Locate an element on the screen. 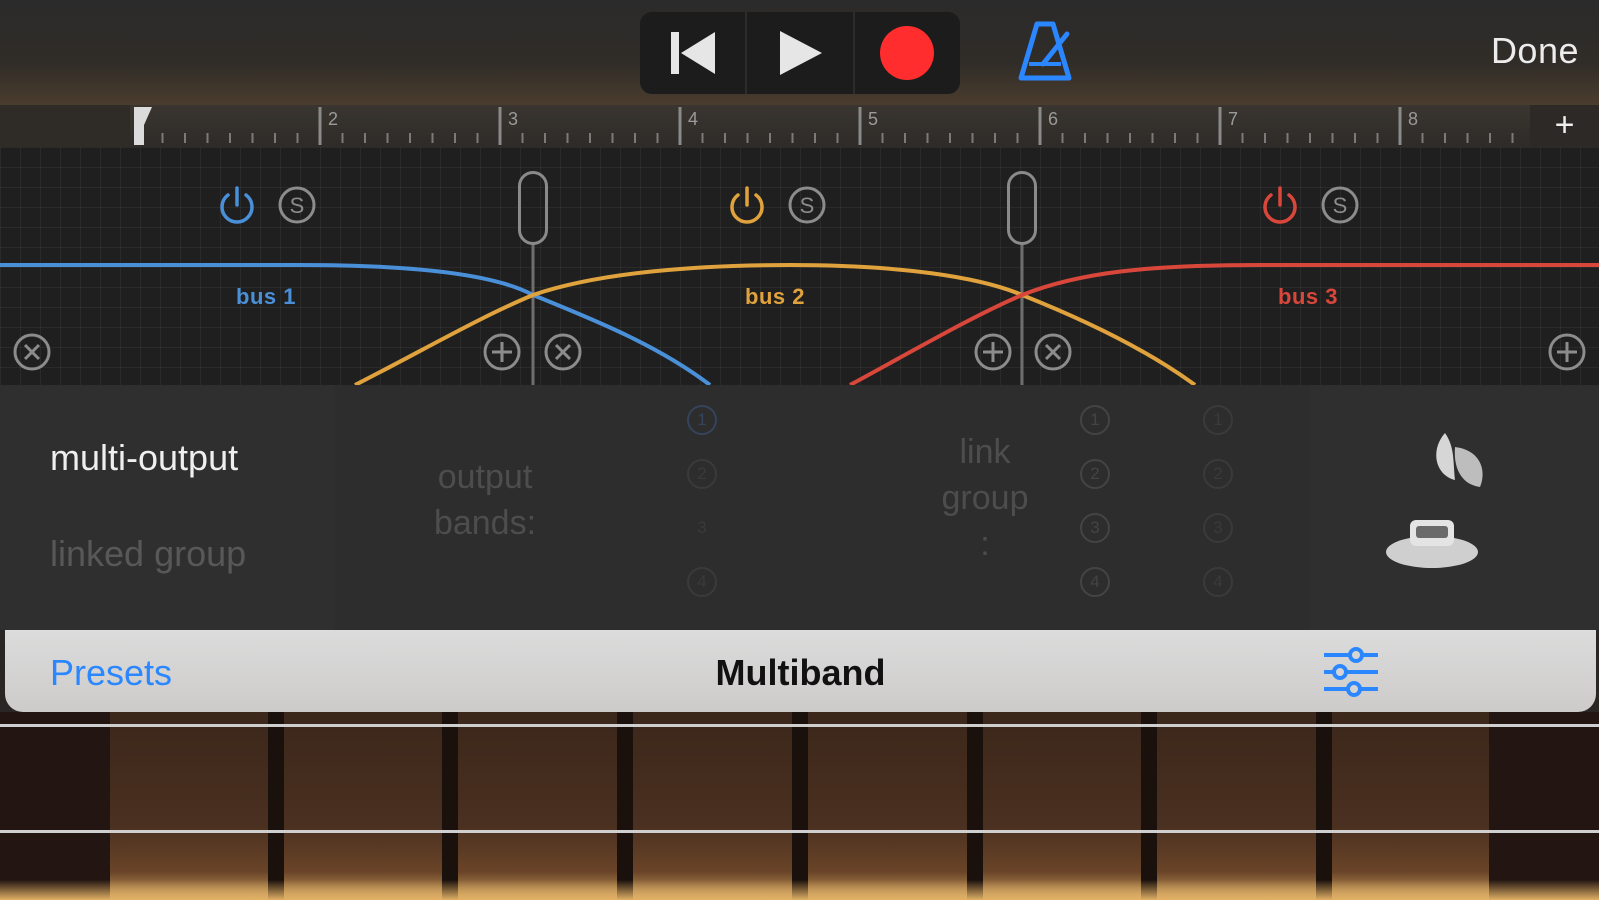 The width and height of the screenshot is (1599, 900). ruler-bar-number: 3 is located at coordinates (513, 119).